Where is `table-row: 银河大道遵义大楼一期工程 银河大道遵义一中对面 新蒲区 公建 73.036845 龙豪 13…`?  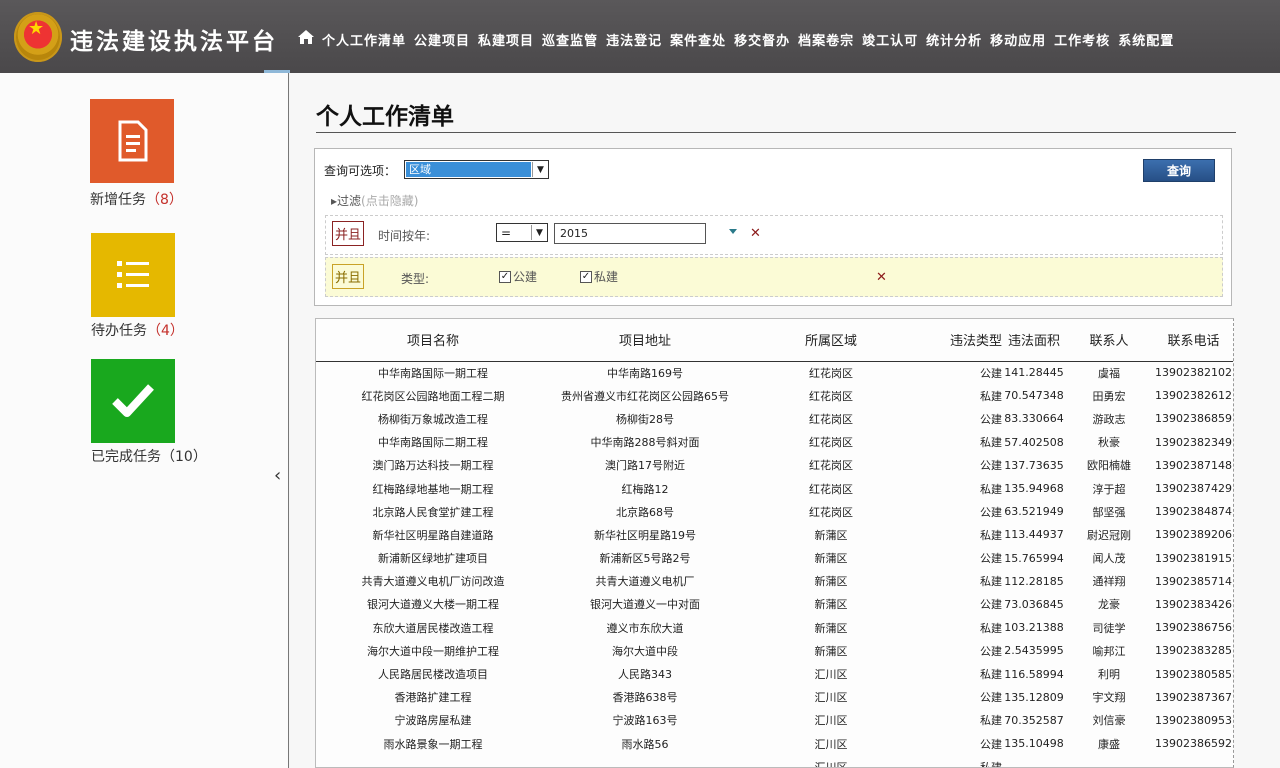
table-row: 银河大道遵义大楼一期工程 银河大道遵义一中对面 新蒲区 公建 73.036845 龙豪 13… is located at coordinates (774, 604).